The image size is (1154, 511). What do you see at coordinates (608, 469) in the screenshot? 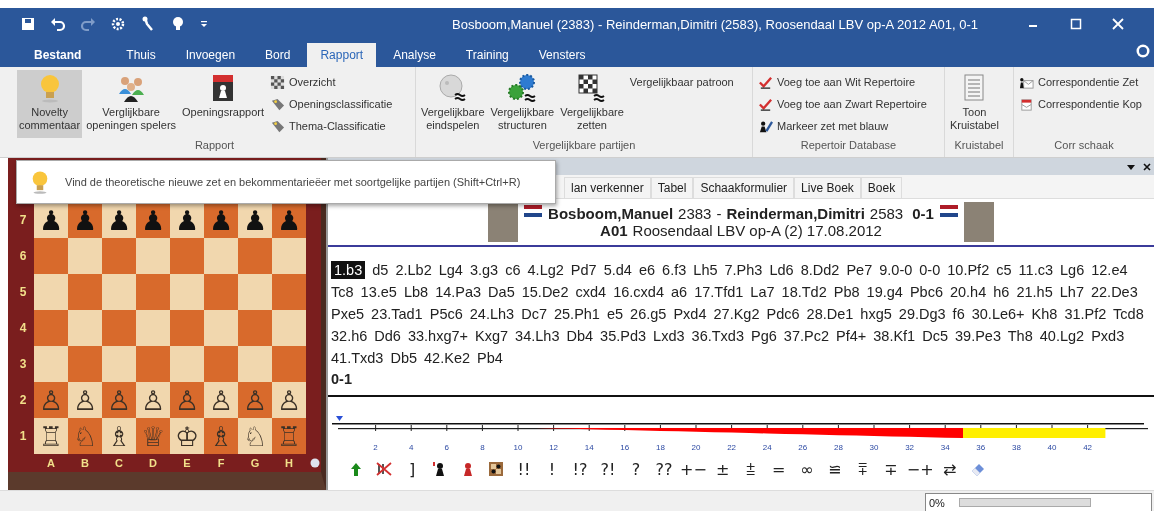
I see `annotation-button: ?!` at bounding box center [608, 469].